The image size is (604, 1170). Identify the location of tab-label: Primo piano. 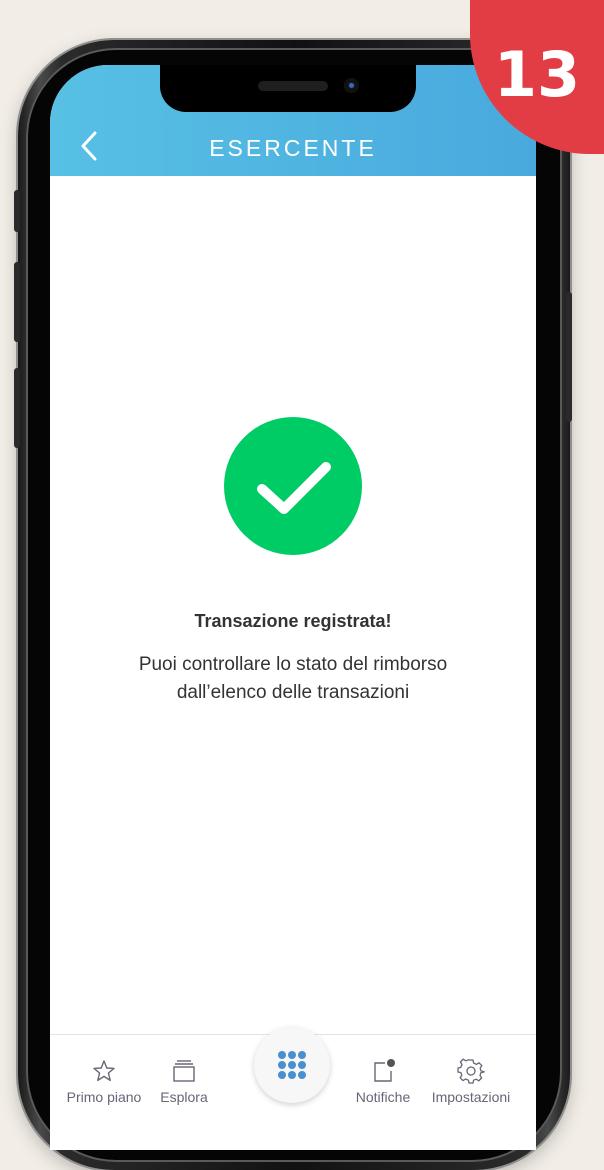
(104, 1097).